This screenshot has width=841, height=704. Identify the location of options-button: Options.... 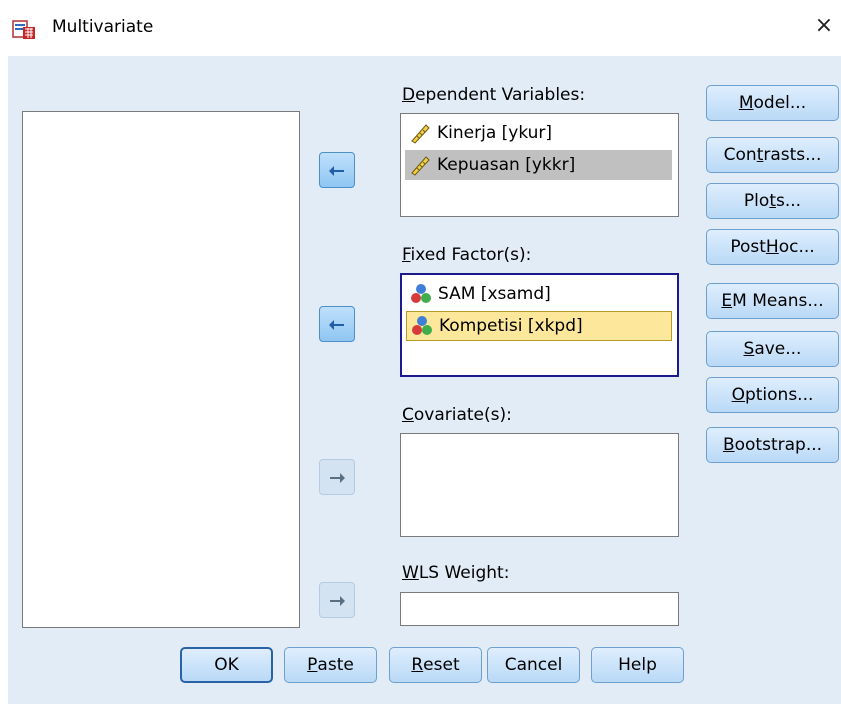
(772, 395).